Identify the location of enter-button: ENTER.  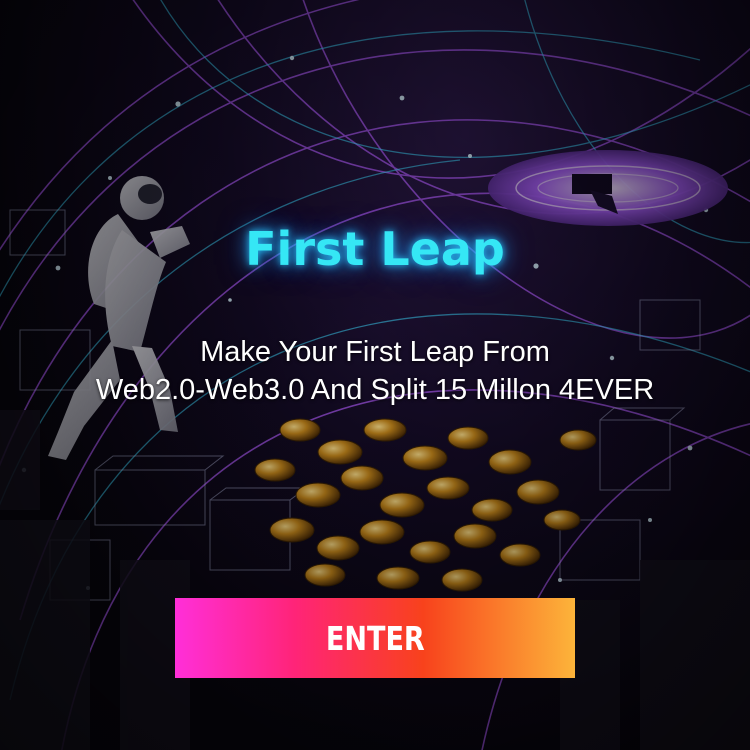
(375, 638).